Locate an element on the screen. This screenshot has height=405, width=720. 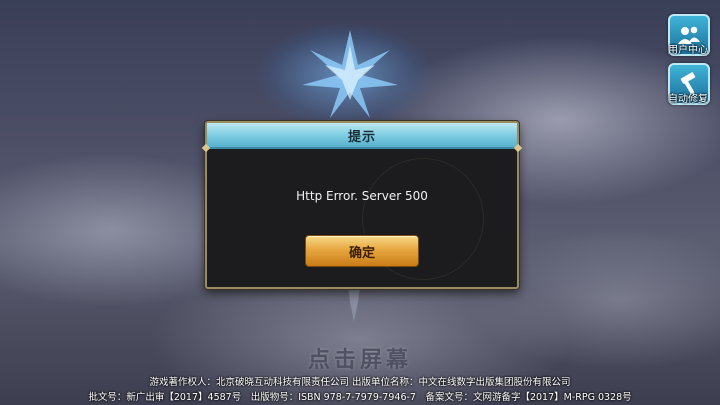
dialog-header: 提示 is located at coordinates (362, 136).